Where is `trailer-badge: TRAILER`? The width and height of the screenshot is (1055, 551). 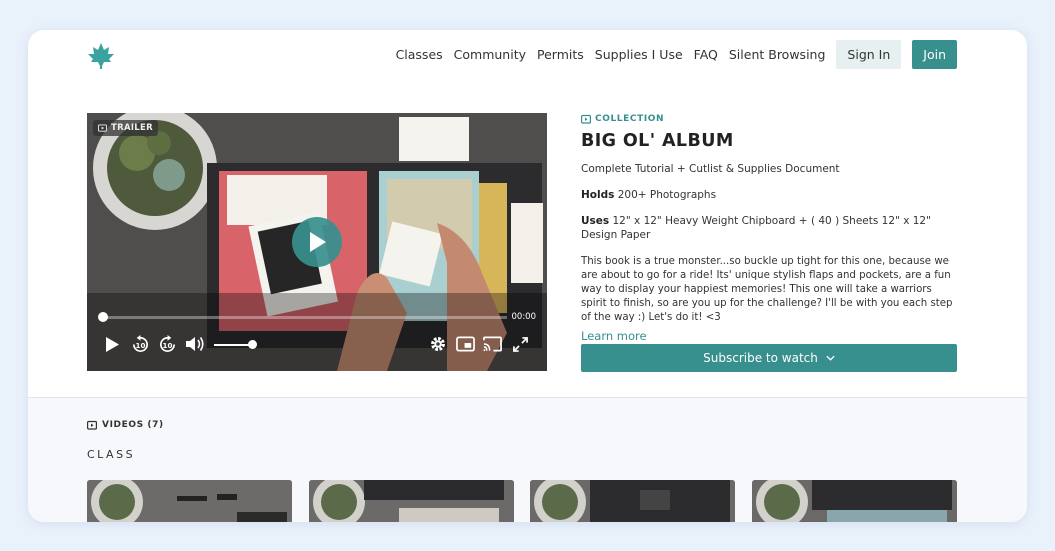
trailer-badge: TRAILER is located at coordinates (125, 128).